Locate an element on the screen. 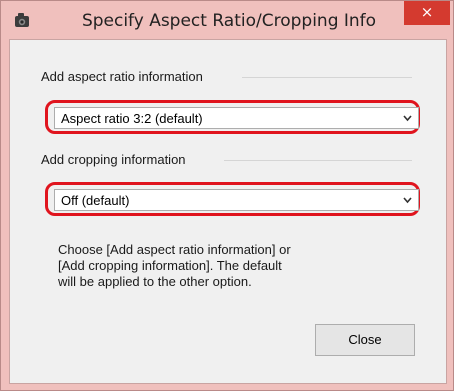 The image size is (454, 391). close-icon: × is located at coordinates (427, 13).